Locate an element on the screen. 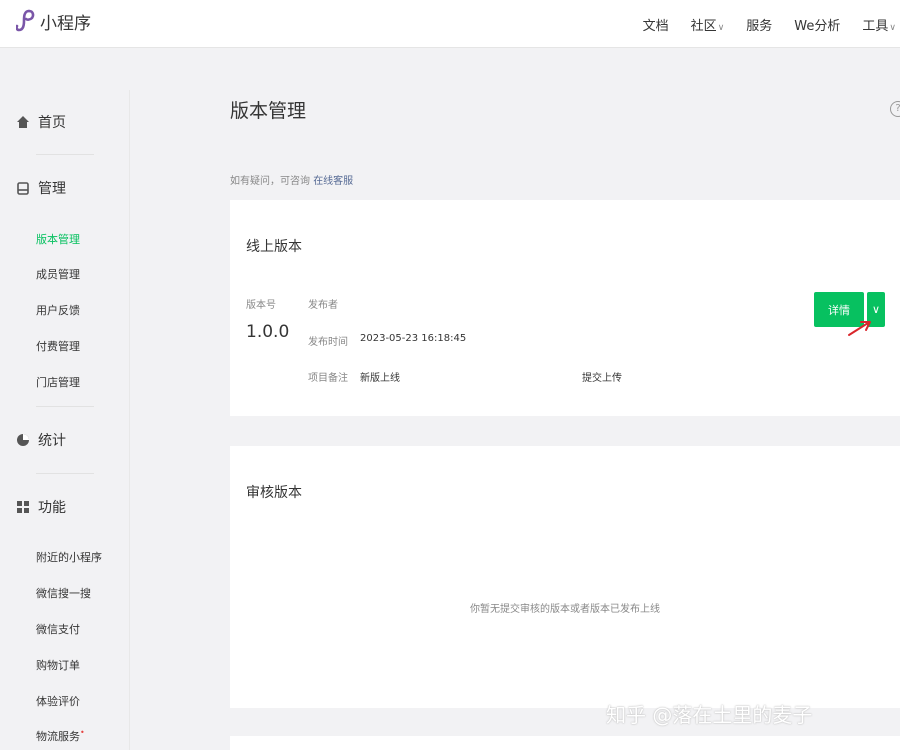 The height and width of the screenshot is (750, 900). sidebar-item-wechat-pay: 微信支付 is located at coordinates (58, 629).